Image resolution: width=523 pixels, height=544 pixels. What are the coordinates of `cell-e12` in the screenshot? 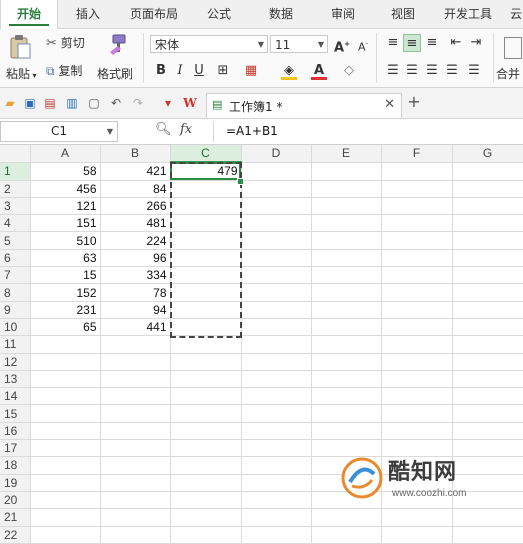 It's located at (346, 362).